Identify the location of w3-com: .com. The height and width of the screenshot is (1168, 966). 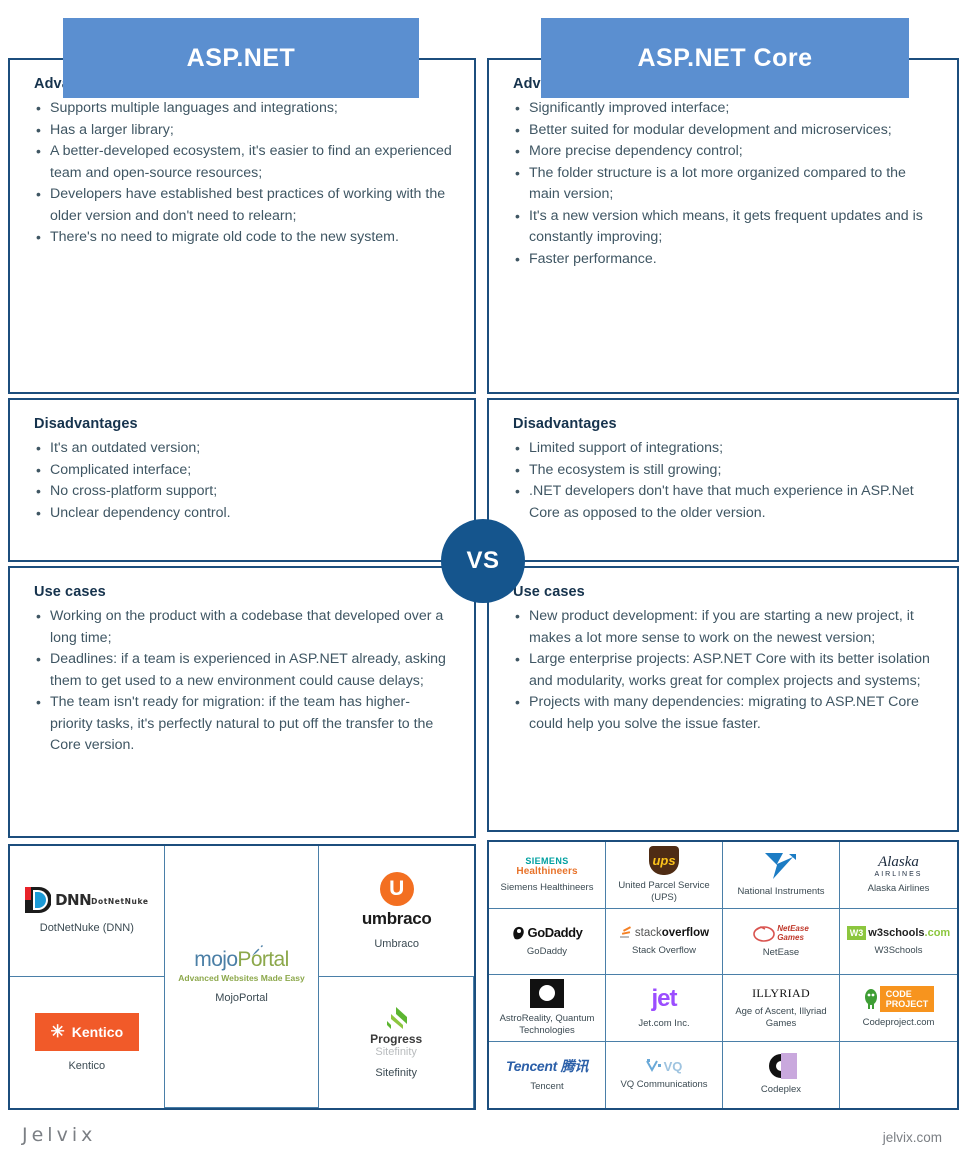
(937, 932).